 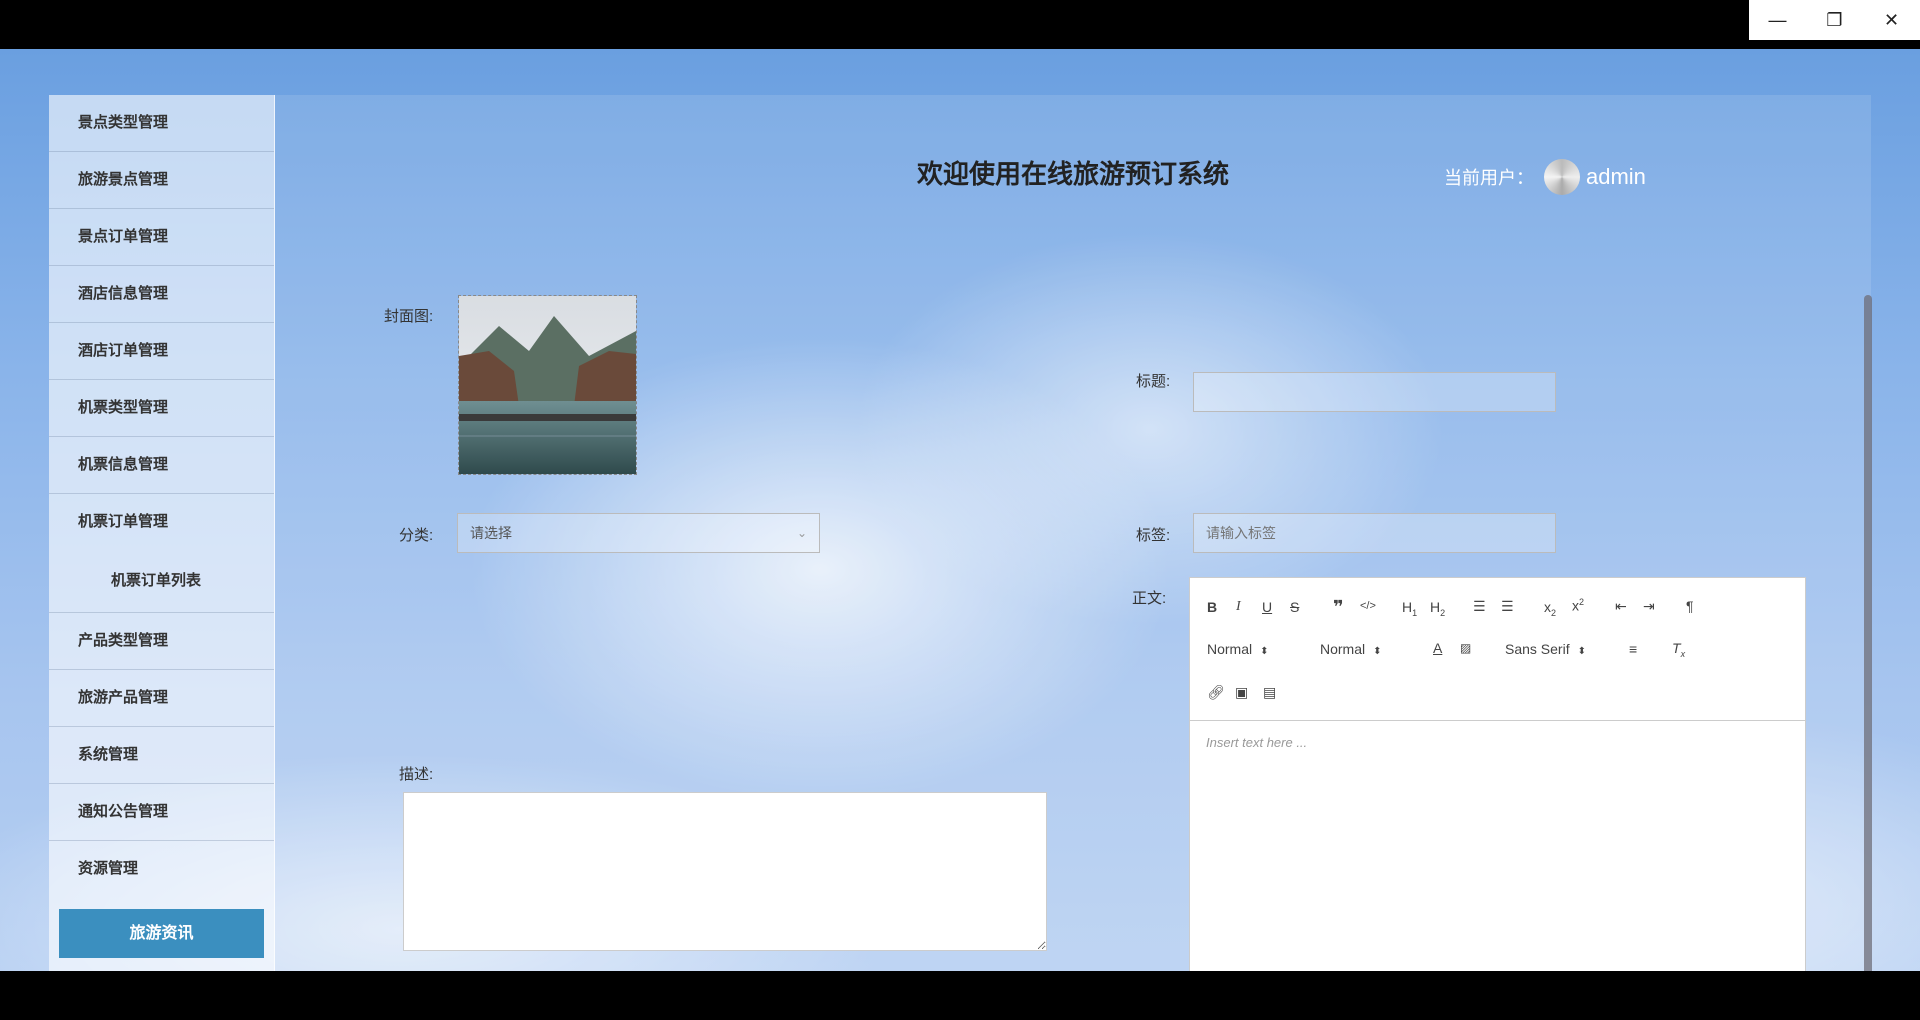 What do you see at coordinates (161, 294) in the screenshot?
I see `sidebar-item-hotel-info: 酒店信息管理` at bounding box center [161, 294].